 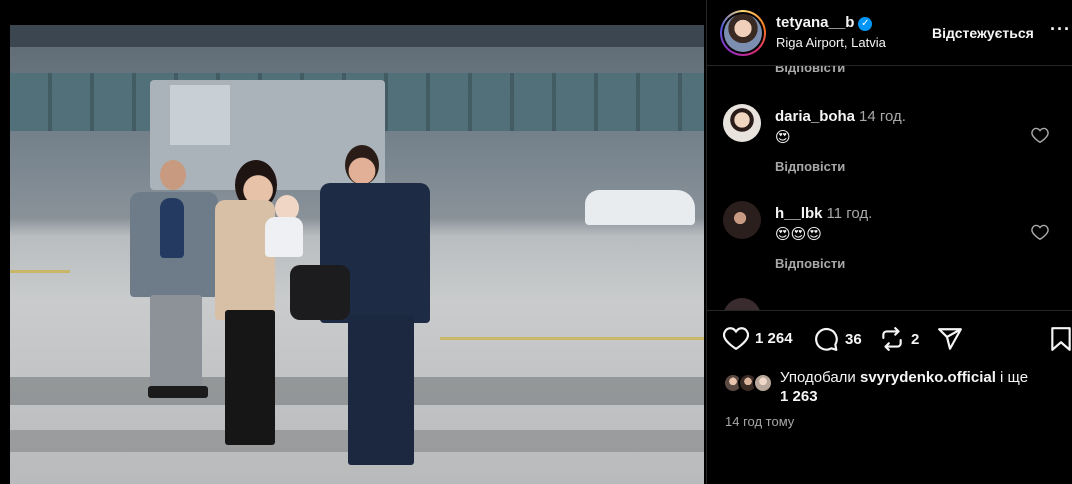 I want to click on bookmark-icon, so click(x=1061, y=339).